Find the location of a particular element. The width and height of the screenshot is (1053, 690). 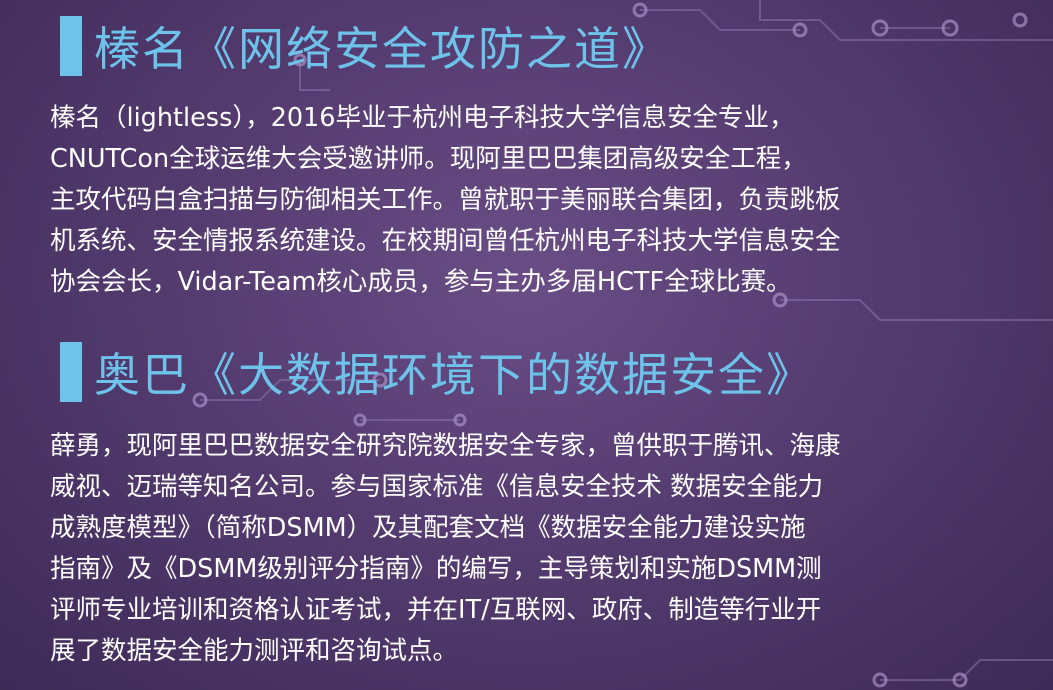

speaker-title-1: 榛名《网络安全攻防之道》 is located at coordinates (382, 49).